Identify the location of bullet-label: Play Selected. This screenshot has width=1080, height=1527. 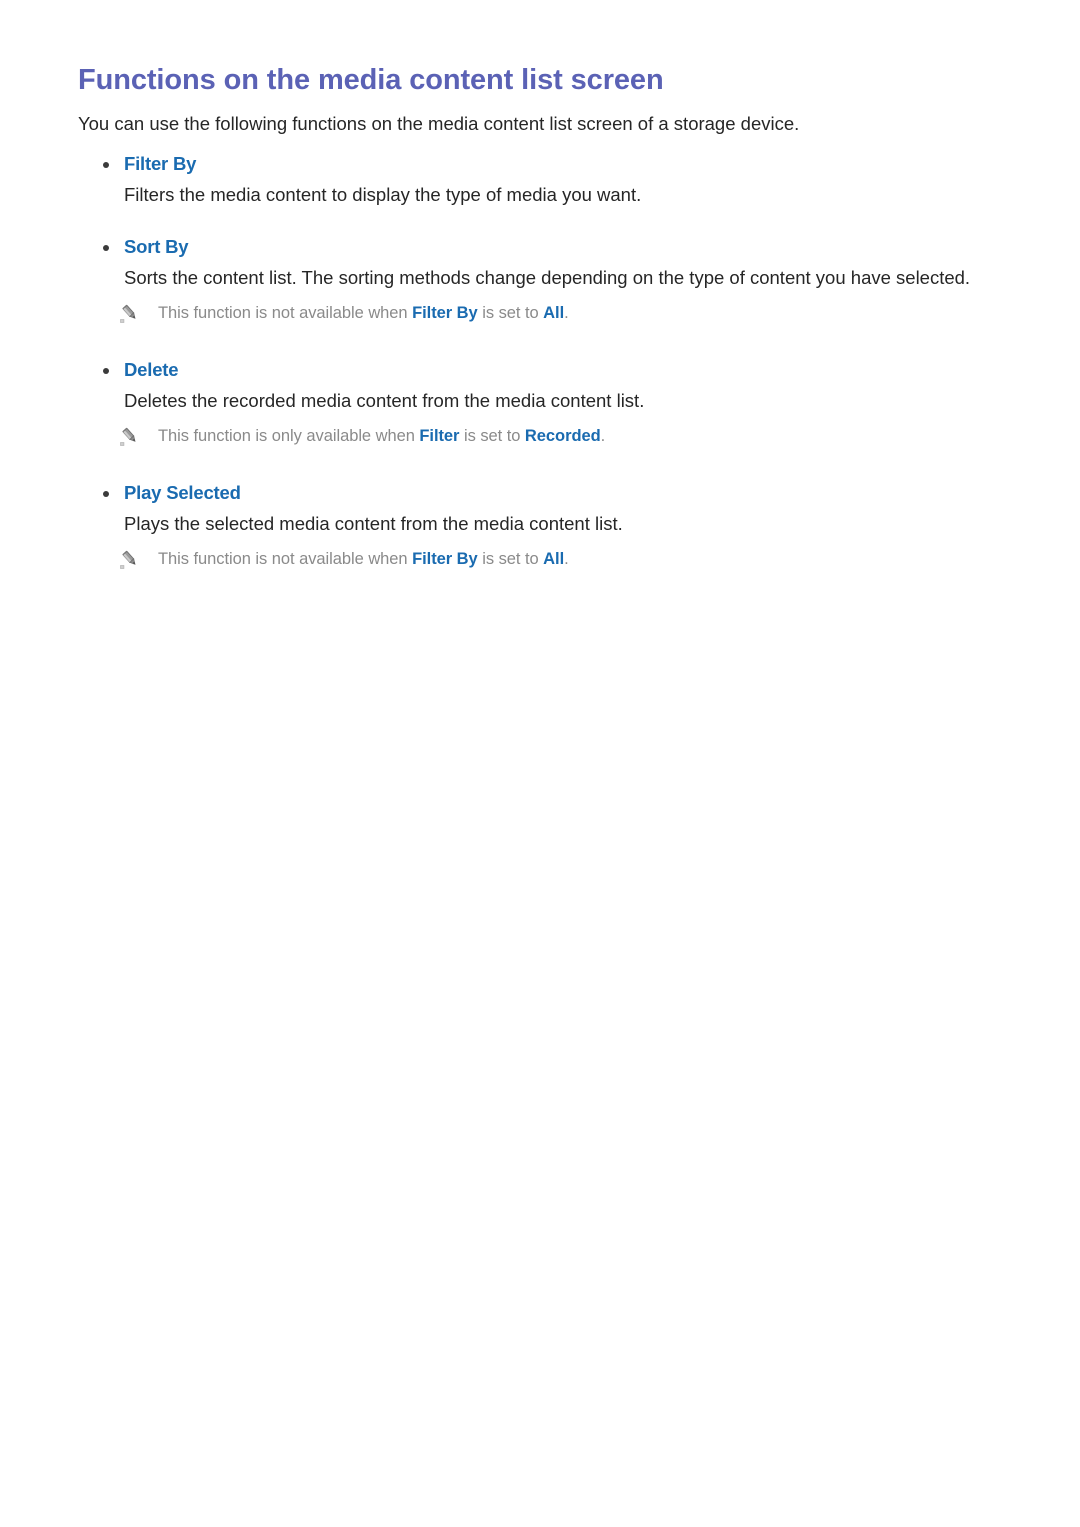
(182, 492).